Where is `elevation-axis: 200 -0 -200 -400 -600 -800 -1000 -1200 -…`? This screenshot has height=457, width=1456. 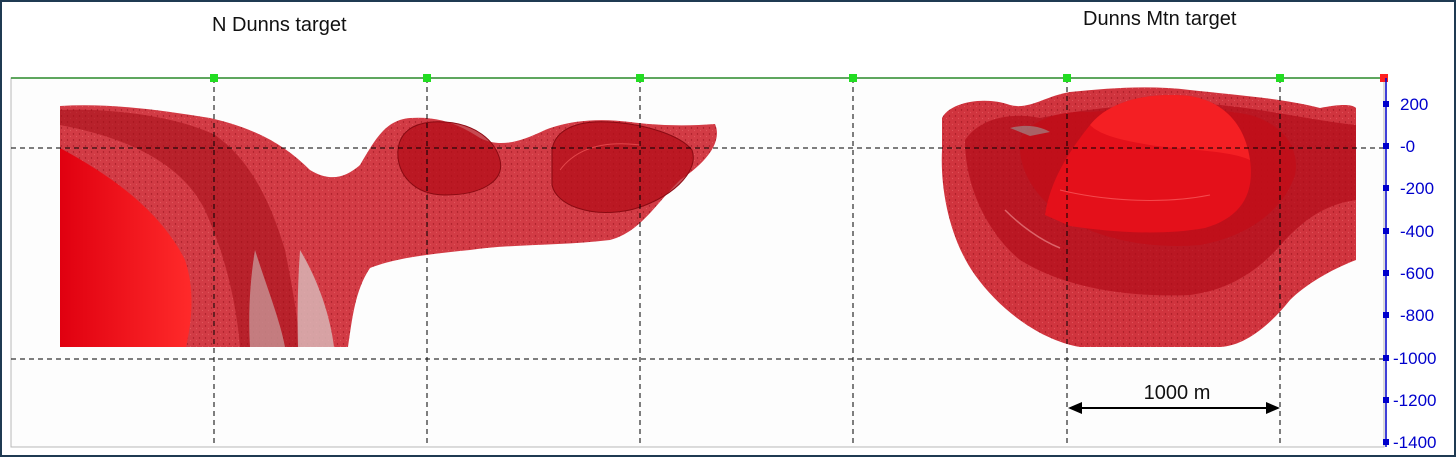
elevation-axis: 200 -0 -200 -400 -600 -800 -1000 -1200 -… is located at coordinates (1409, 265).